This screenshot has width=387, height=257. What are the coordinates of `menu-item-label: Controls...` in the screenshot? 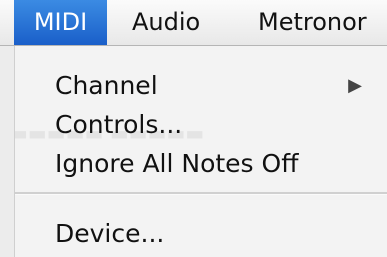 It's located at (119, 124).